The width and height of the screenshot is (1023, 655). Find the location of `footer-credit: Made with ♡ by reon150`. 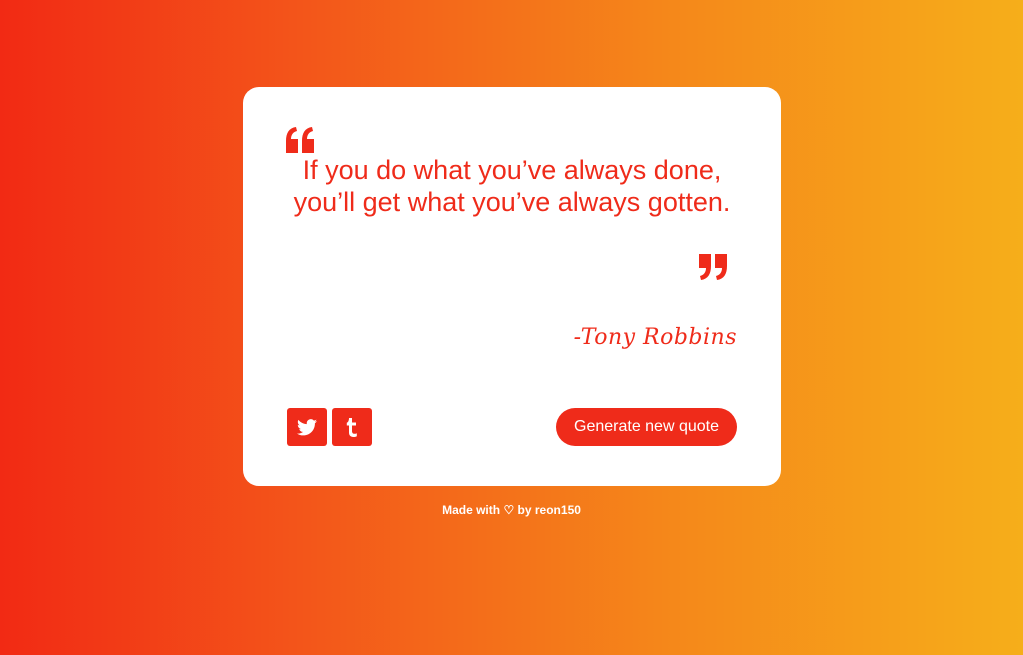

footer-credit: Made with ♡ by reon150 is located at coordinates (511, 510).